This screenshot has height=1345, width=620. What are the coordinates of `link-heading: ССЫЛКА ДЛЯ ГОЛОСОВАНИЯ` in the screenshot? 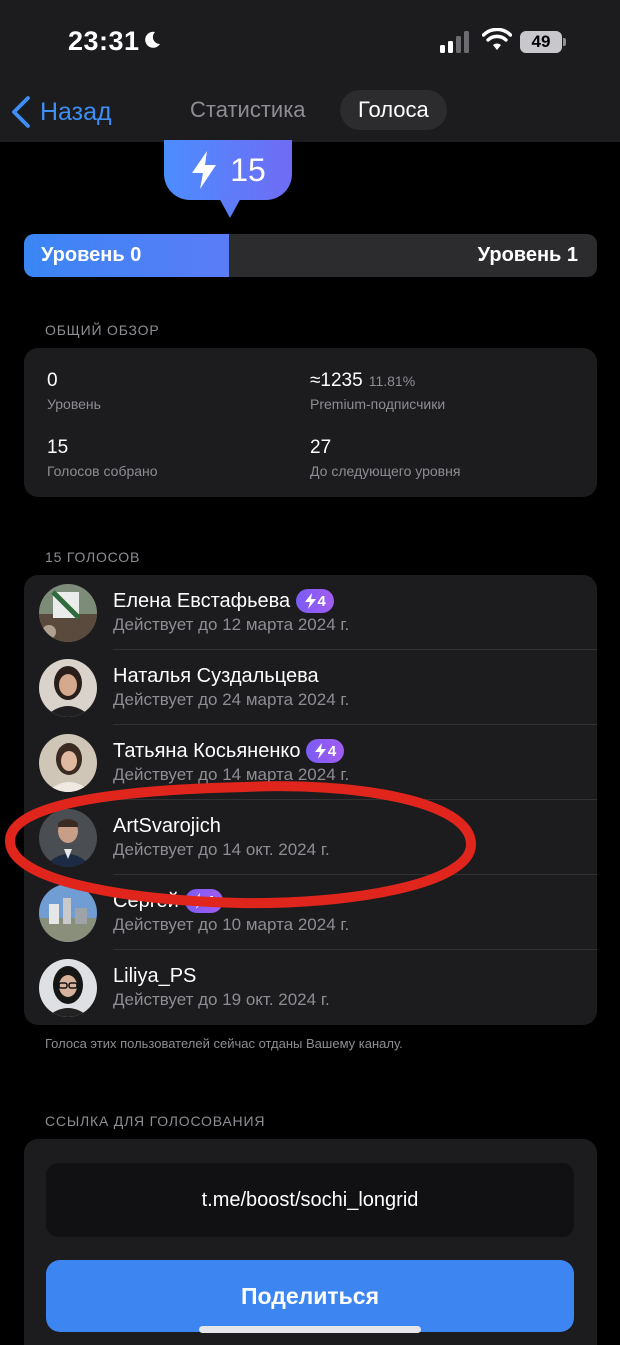 It's located at (155, 1121).